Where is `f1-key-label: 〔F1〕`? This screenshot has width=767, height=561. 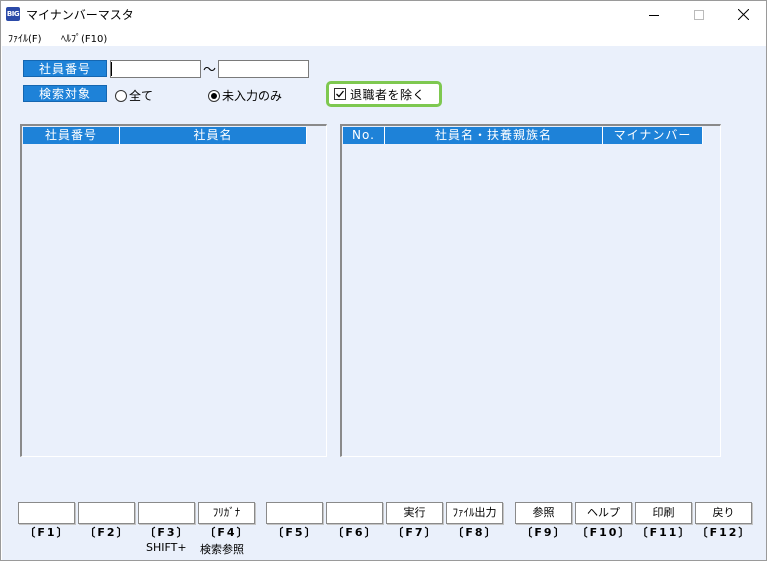
f1-key-label: 〔F1〕 is located at coordinates (47, 532).